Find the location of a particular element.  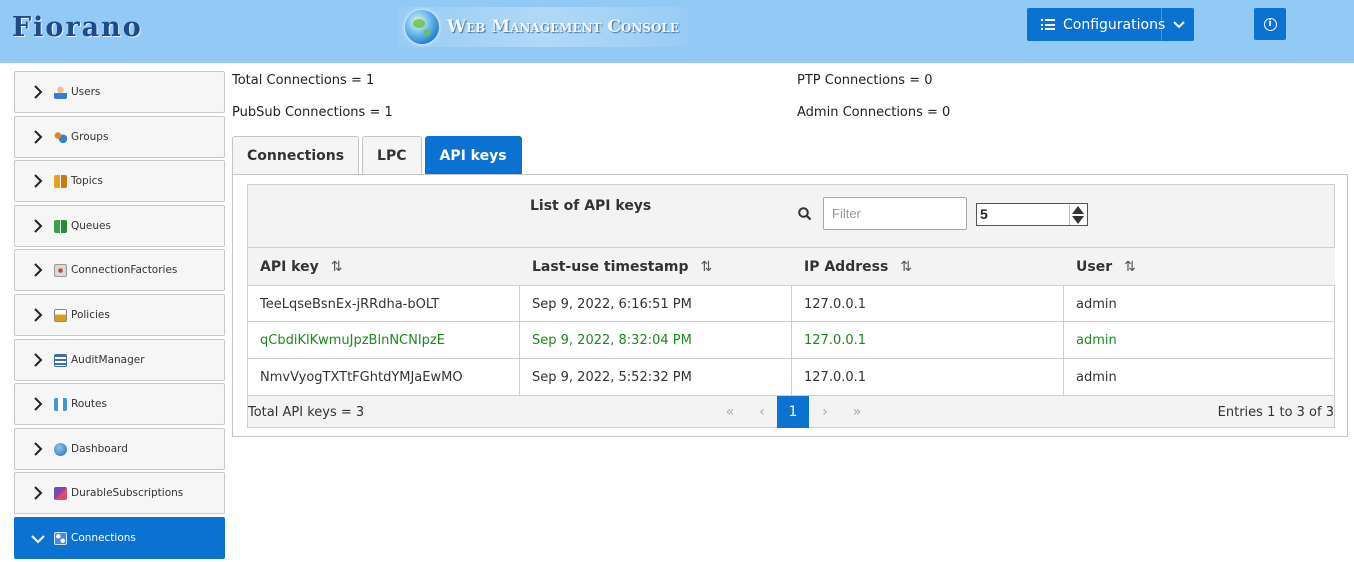

total-connections: Total Connections = 1 is located at coordinates (303, 80).